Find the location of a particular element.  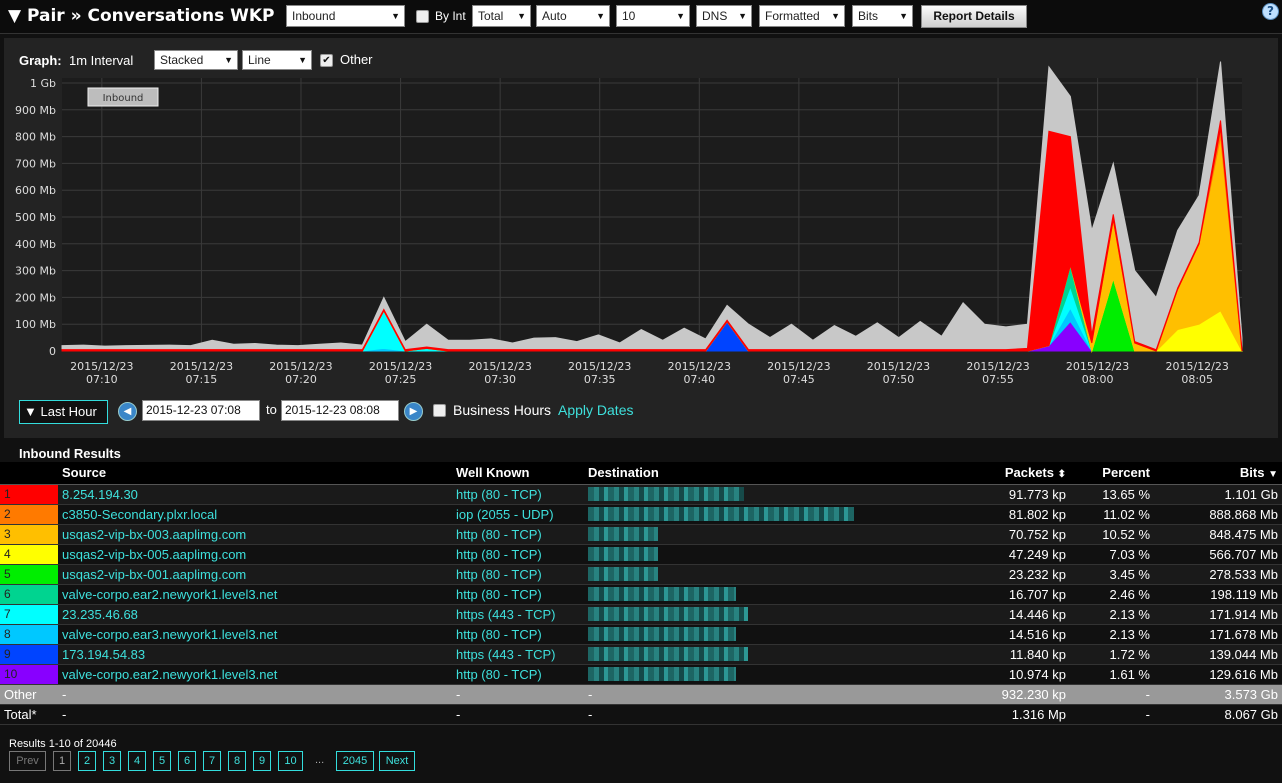

dns-select: DNS ▼ is located at coordinates (724, 16).